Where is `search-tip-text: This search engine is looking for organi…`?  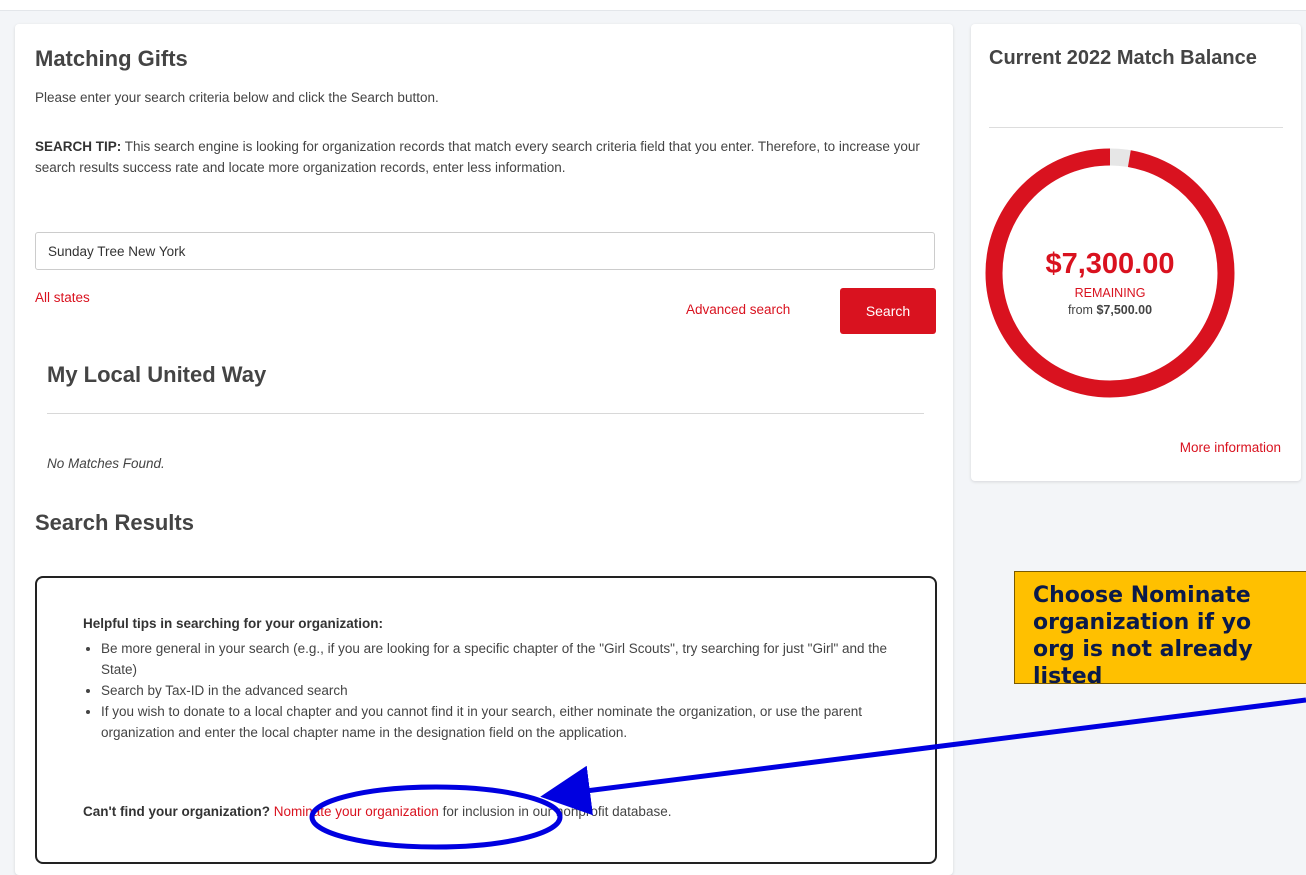
search-tip-text: This search engine is looking for organi… is located at coordinates (477, 157).